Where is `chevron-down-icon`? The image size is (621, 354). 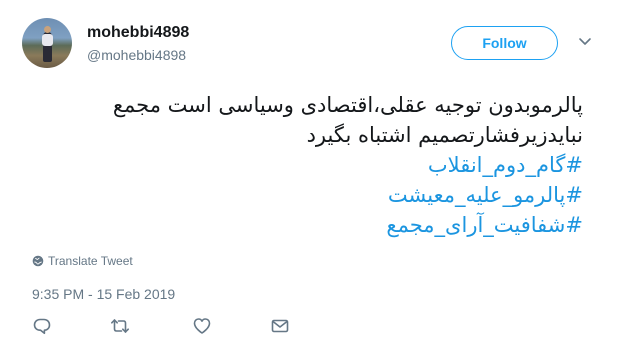 chevron-down-icon is located at coordinates (585, 42).